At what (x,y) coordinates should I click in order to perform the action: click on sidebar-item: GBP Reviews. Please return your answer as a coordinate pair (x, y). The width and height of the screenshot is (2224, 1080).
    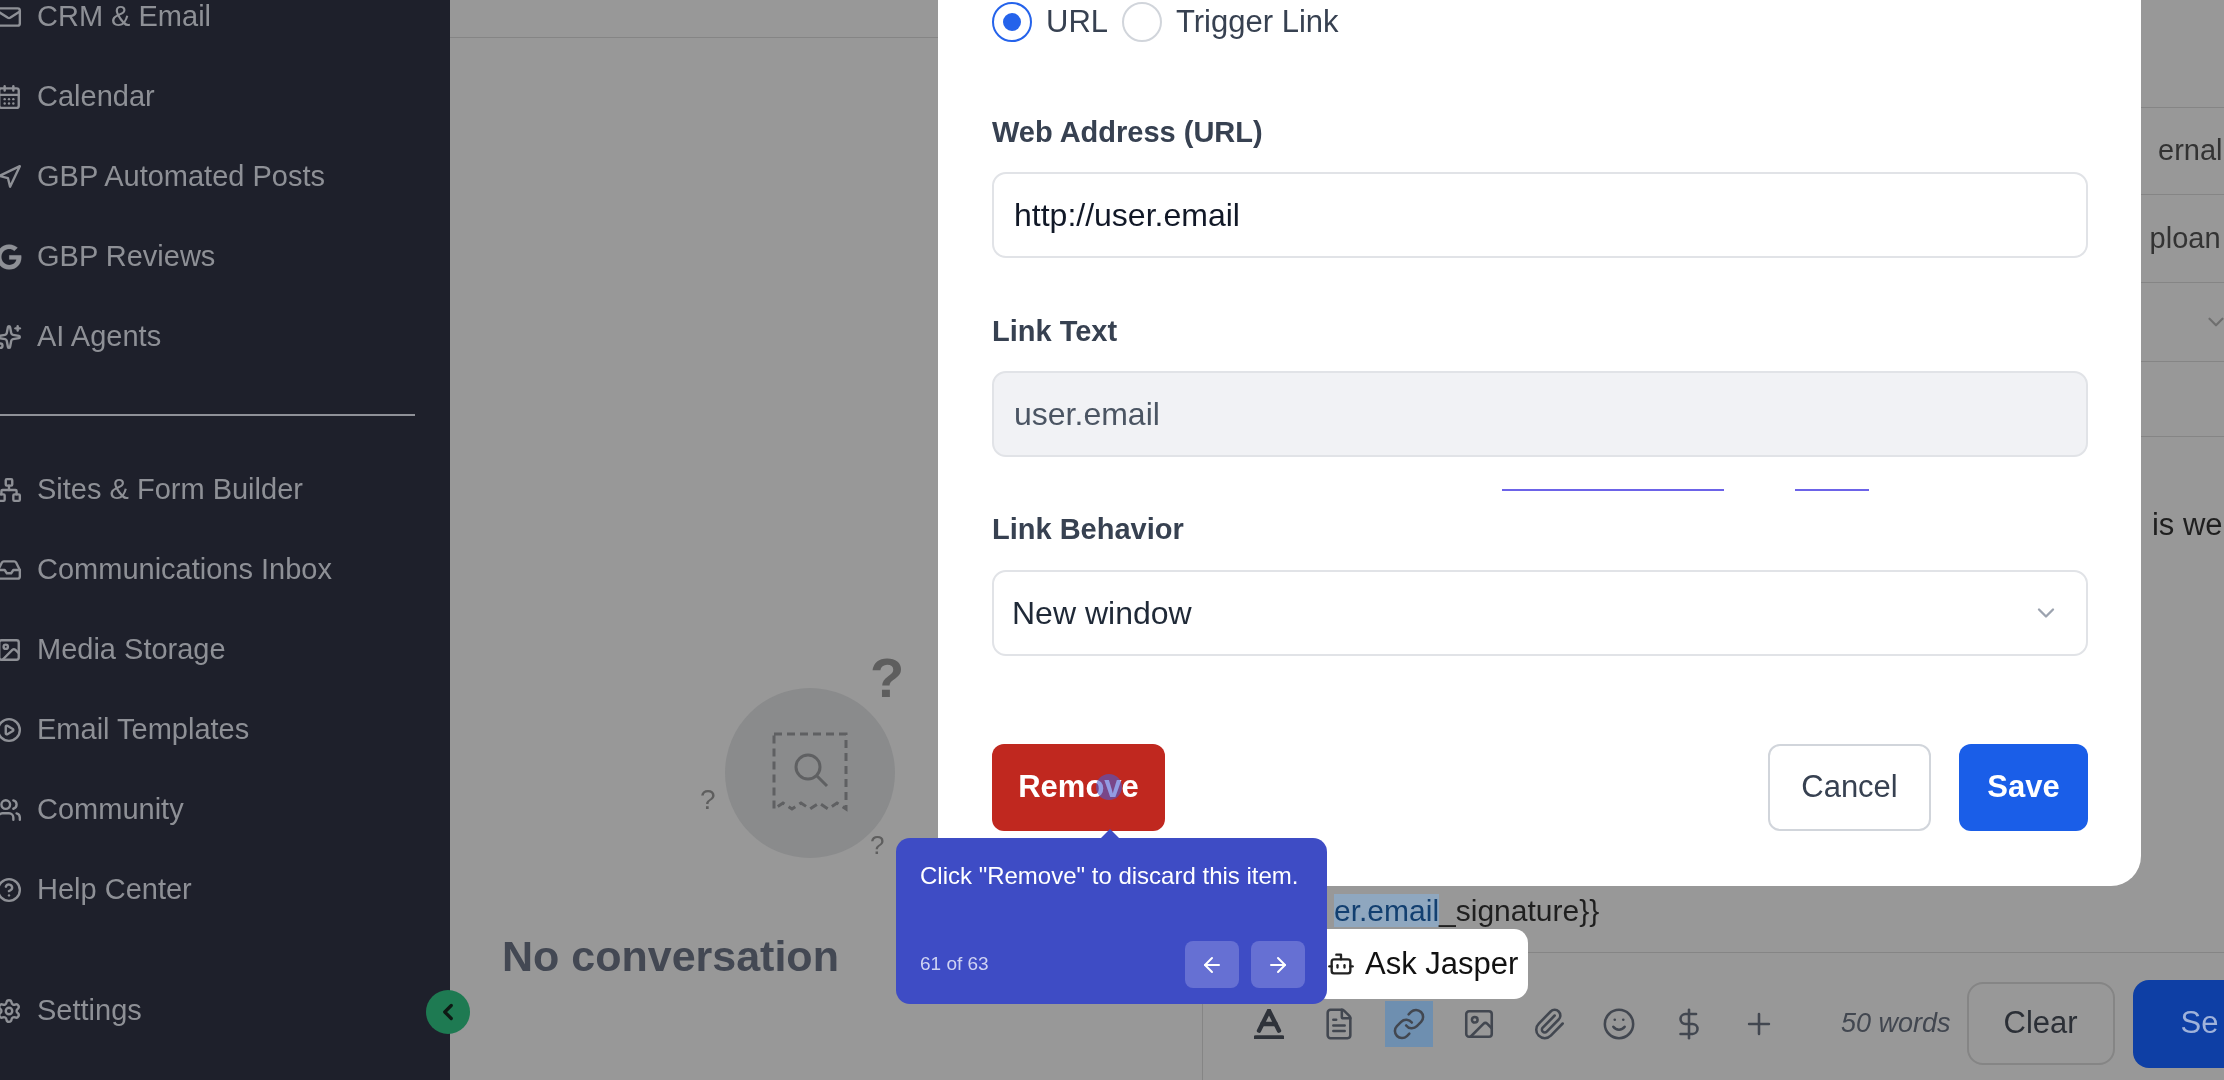
    Looking at the image, I should click on (126, 257).